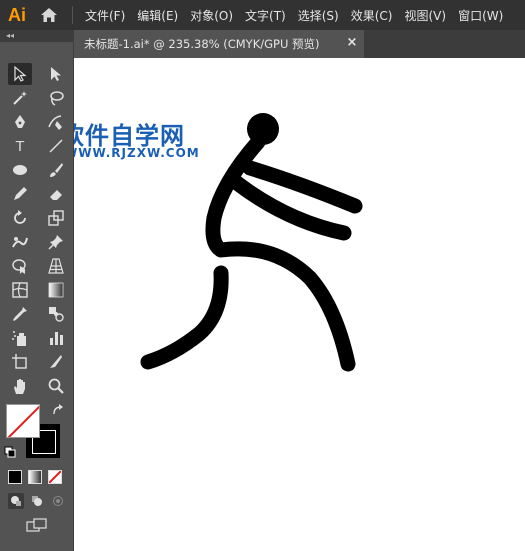 This screenshot has width=525, height=551. Describe the element at coordinates (425, 15) in the screenshot. I see `menu-view: 视图(V)` at that location.